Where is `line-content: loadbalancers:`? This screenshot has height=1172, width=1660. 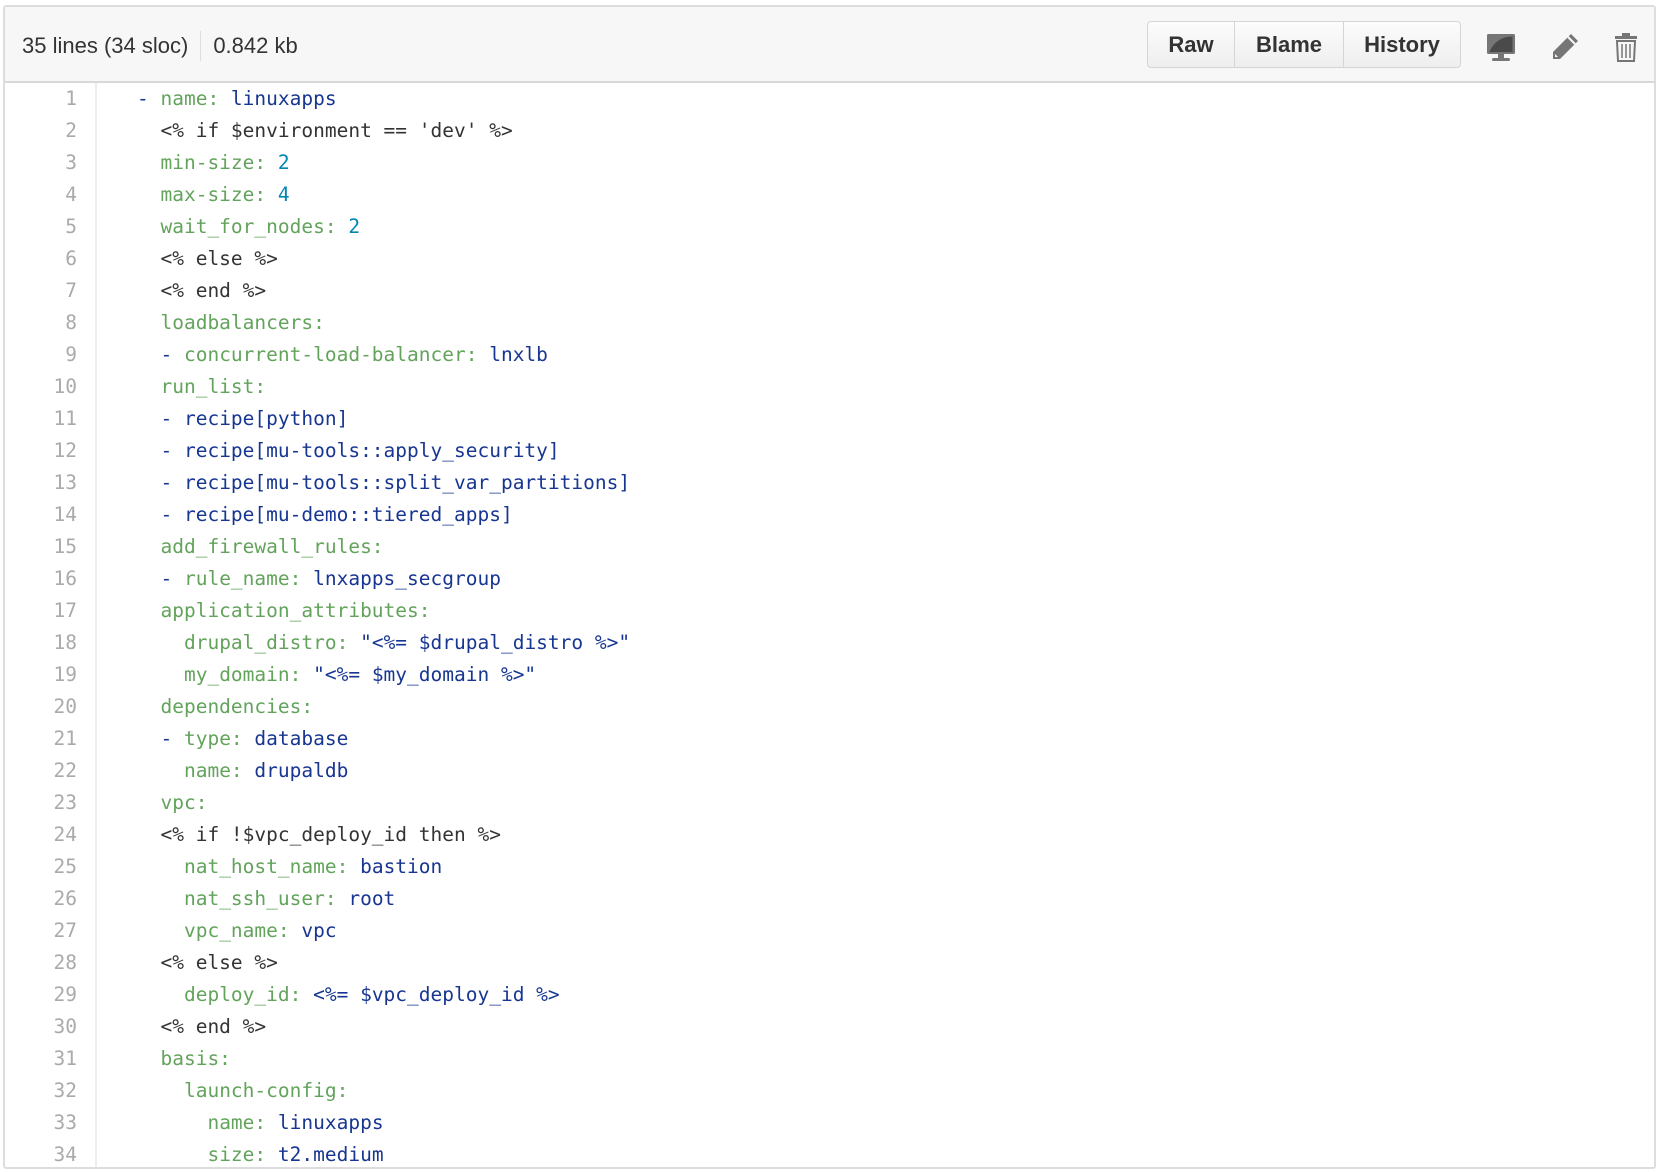
line-content: loadbalancers: is located at coordinates (230, 323).